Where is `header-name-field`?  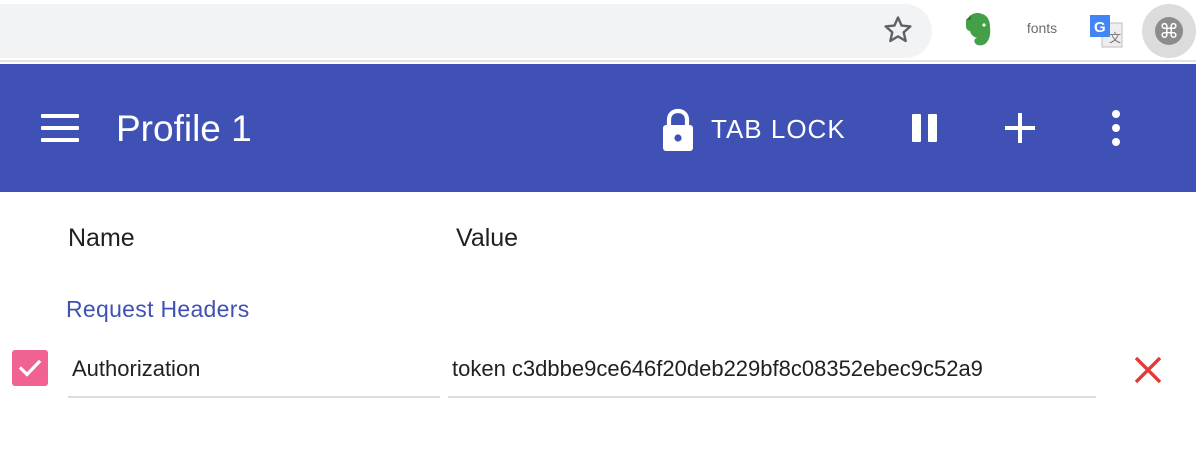
header-name-field is located at coordinates (254, 372).